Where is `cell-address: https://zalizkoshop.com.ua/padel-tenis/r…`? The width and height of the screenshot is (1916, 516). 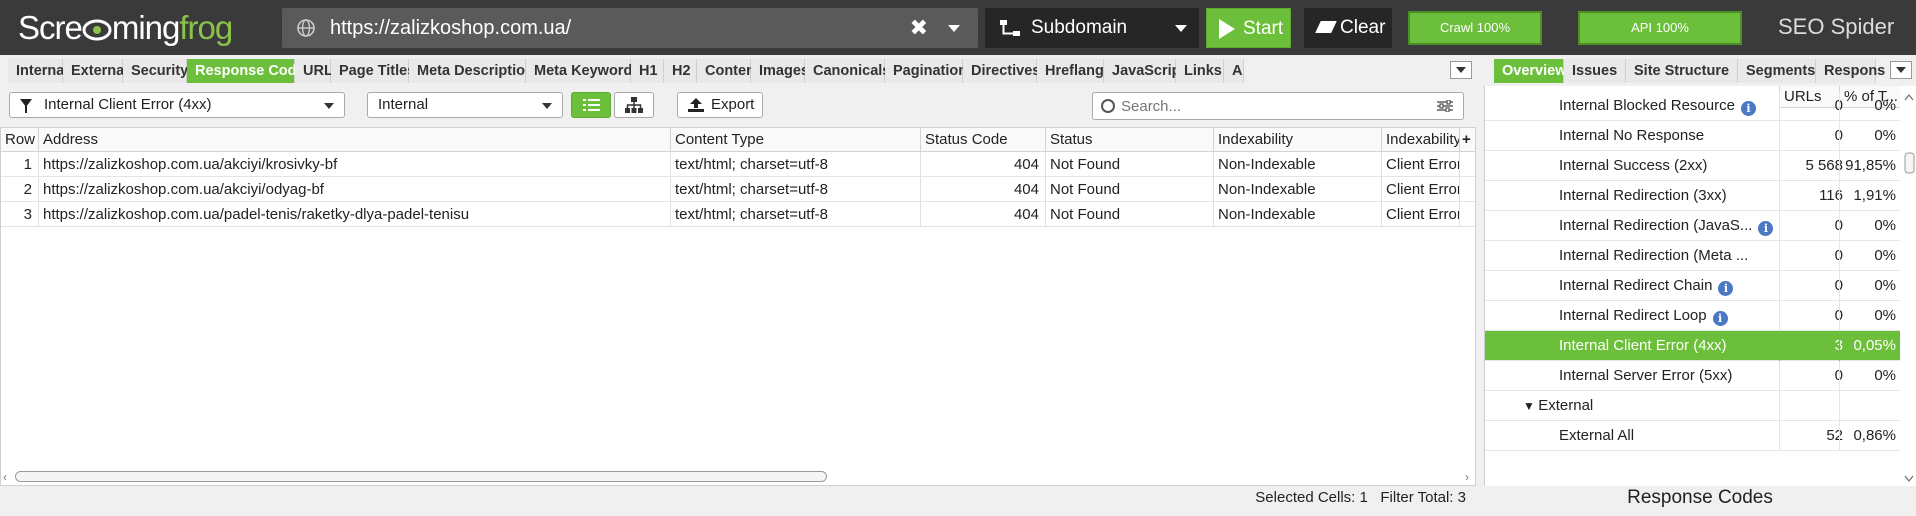
cell-address: https://zalizkoshop.com.ua/padel-tenis/r… is located at coordinates (355, 214).